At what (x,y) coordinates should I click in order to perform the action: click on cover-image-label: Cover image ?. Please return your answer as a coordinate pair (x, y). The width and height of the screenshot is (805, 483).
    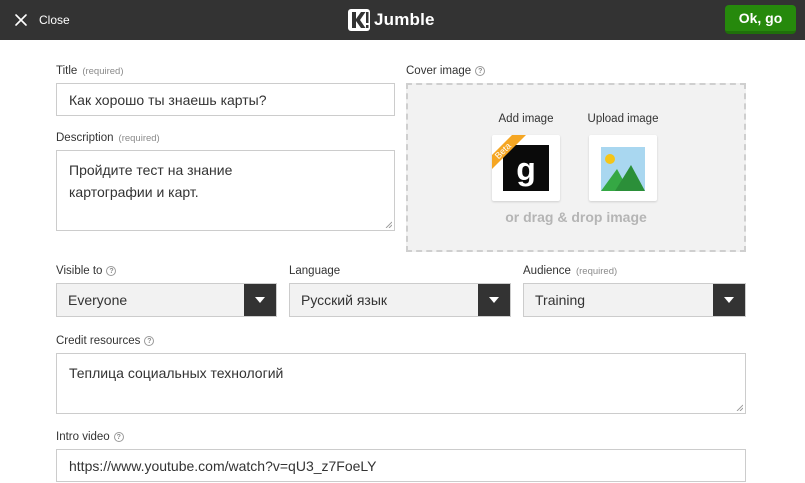
    Looking at the image, I should click on (446, 71).